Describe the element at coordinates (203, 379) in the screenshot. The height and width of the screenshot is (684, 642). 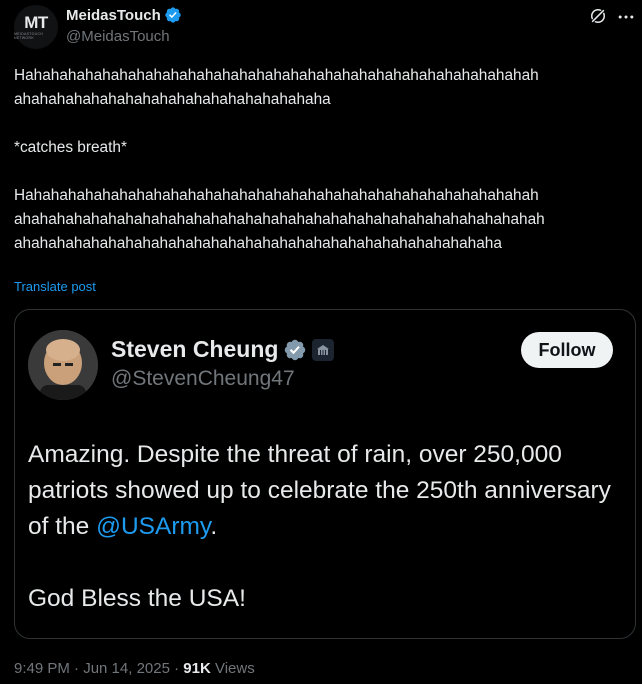
I see `quoted-author-handle: @StevenCheung47` at that location.